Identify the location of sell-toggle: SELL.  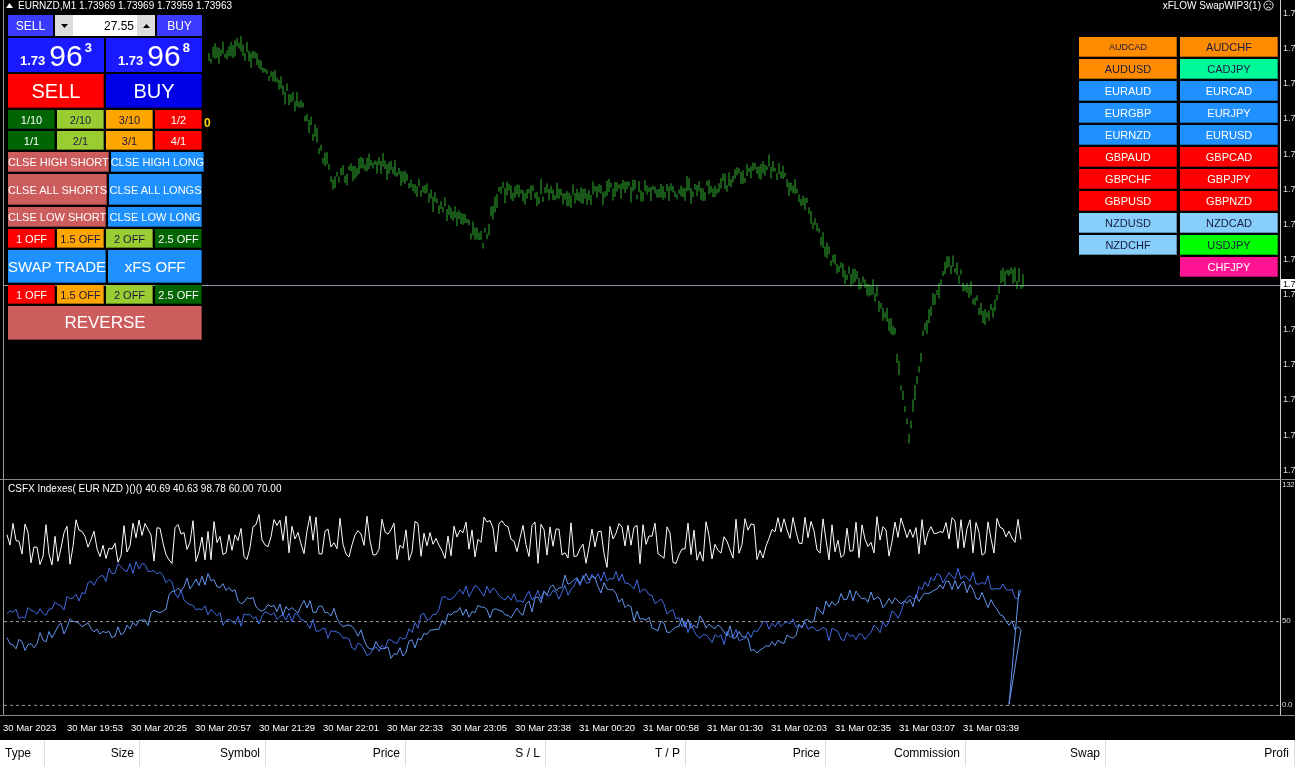
(30, 25).